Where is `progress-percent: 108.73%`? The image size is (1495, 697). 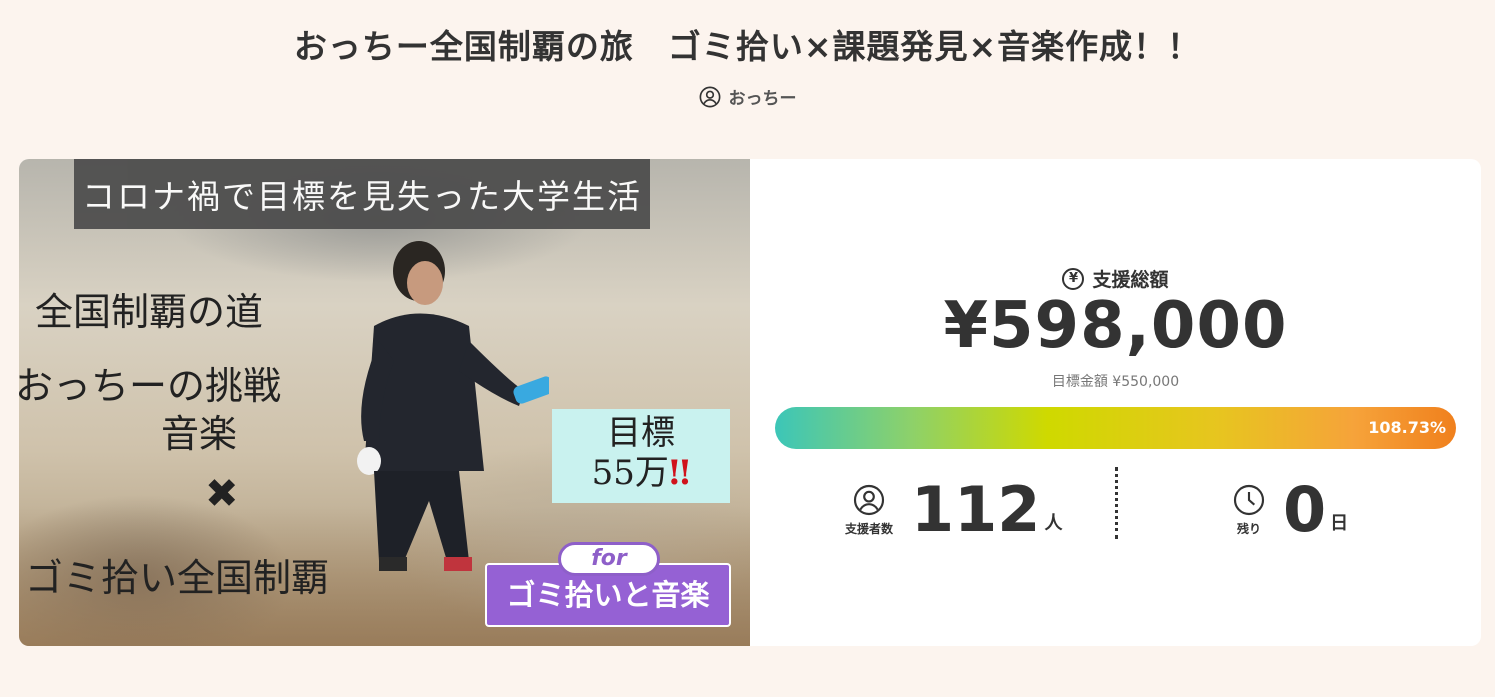
progress-percent: 108.73% is located at coordinates (1407, 427).